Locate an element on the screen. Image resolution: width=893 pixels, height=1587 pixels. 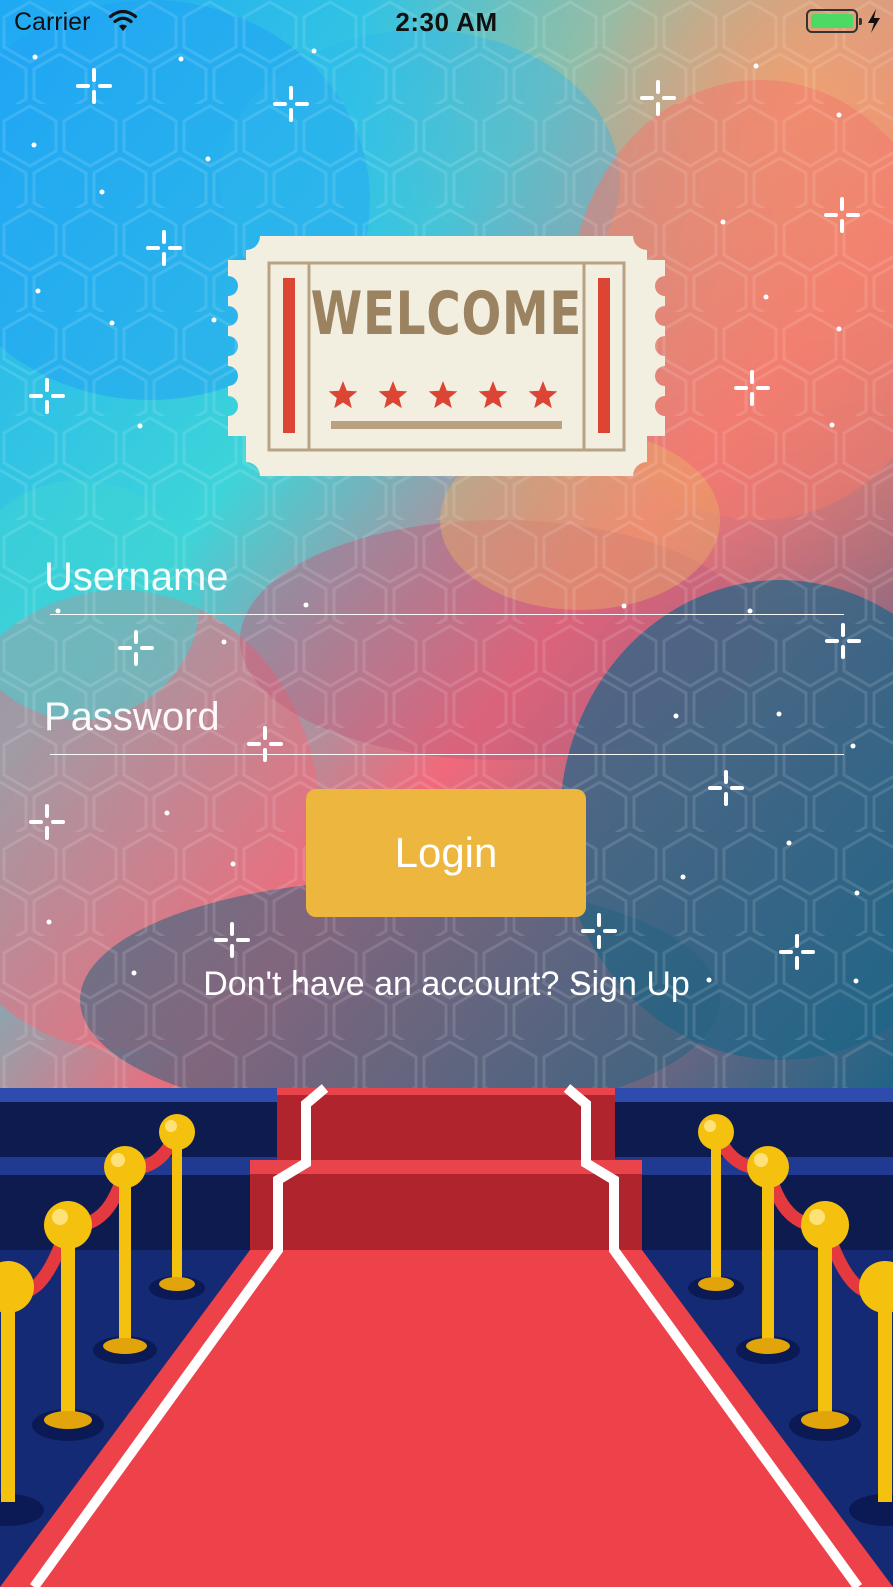
battery-icon is located at coordinates (834, 21).